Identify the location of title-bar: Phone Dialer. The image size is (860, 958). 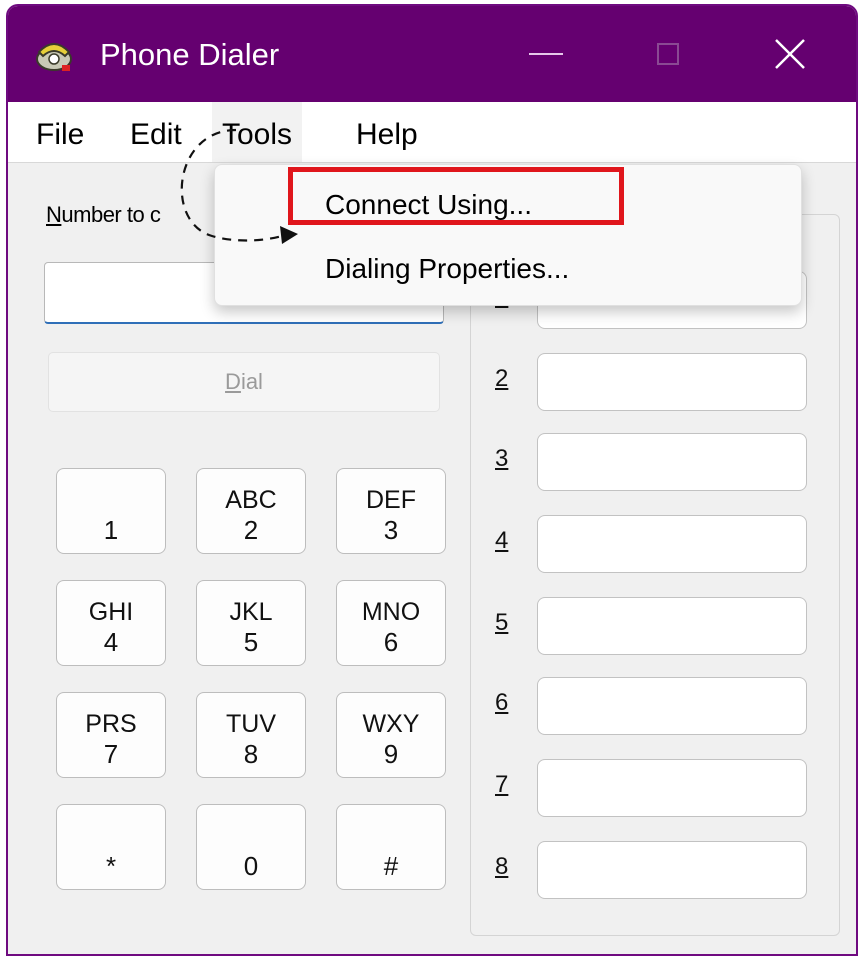
(432, 54).